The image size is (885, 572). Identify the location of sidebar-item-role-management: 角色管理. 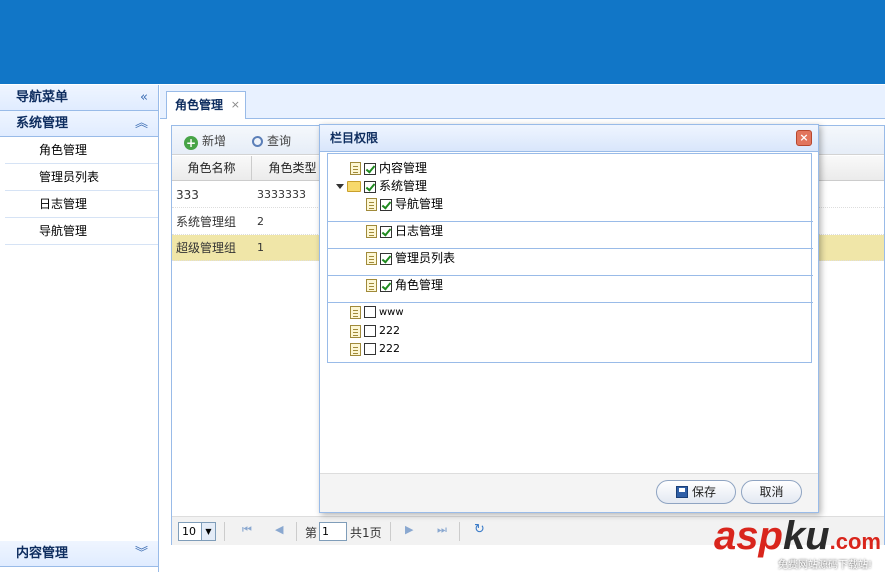
(81, 150).